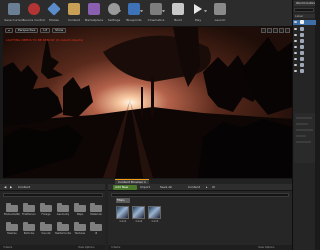 This screenshot has height=250, width=320. I want to click on cinematics-dropdown-arrow-icon, so click(163, 11).